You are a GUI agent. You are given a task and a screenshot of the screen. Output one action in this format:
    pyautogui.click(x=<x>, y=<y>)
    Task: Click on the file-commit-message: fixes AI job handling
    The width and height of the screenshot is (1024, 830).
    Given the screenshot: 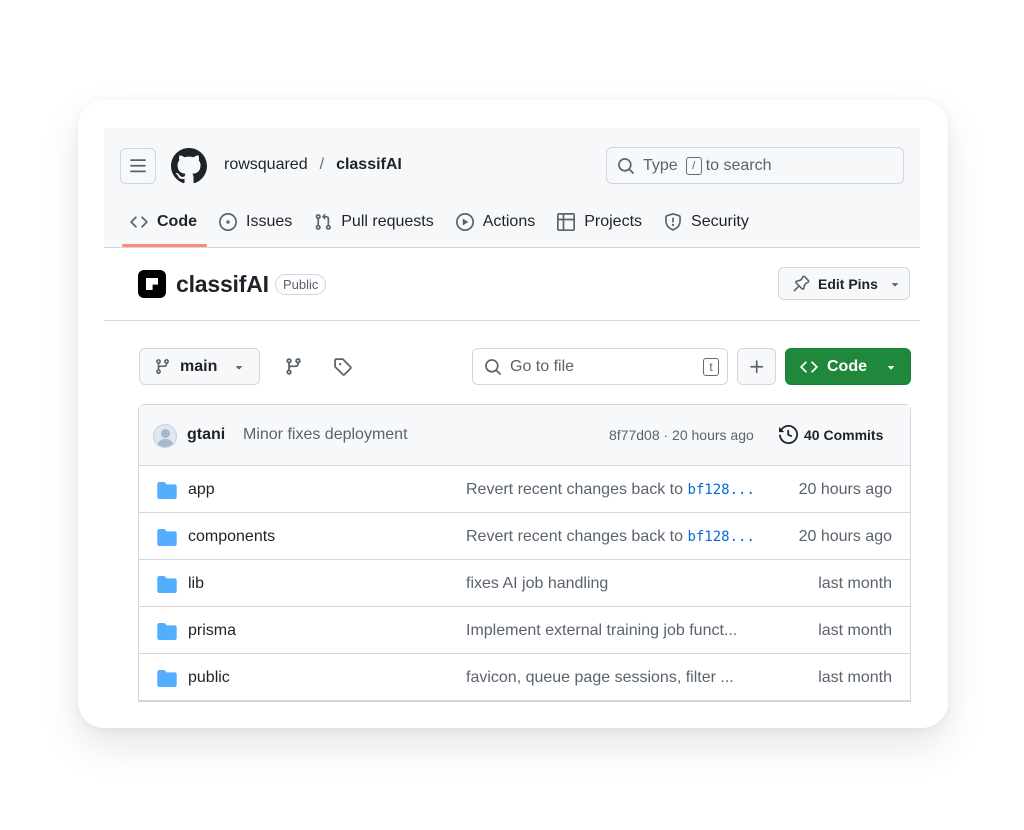 What is the action you would take?
    pyautogui.click(x=611, y=584)
    